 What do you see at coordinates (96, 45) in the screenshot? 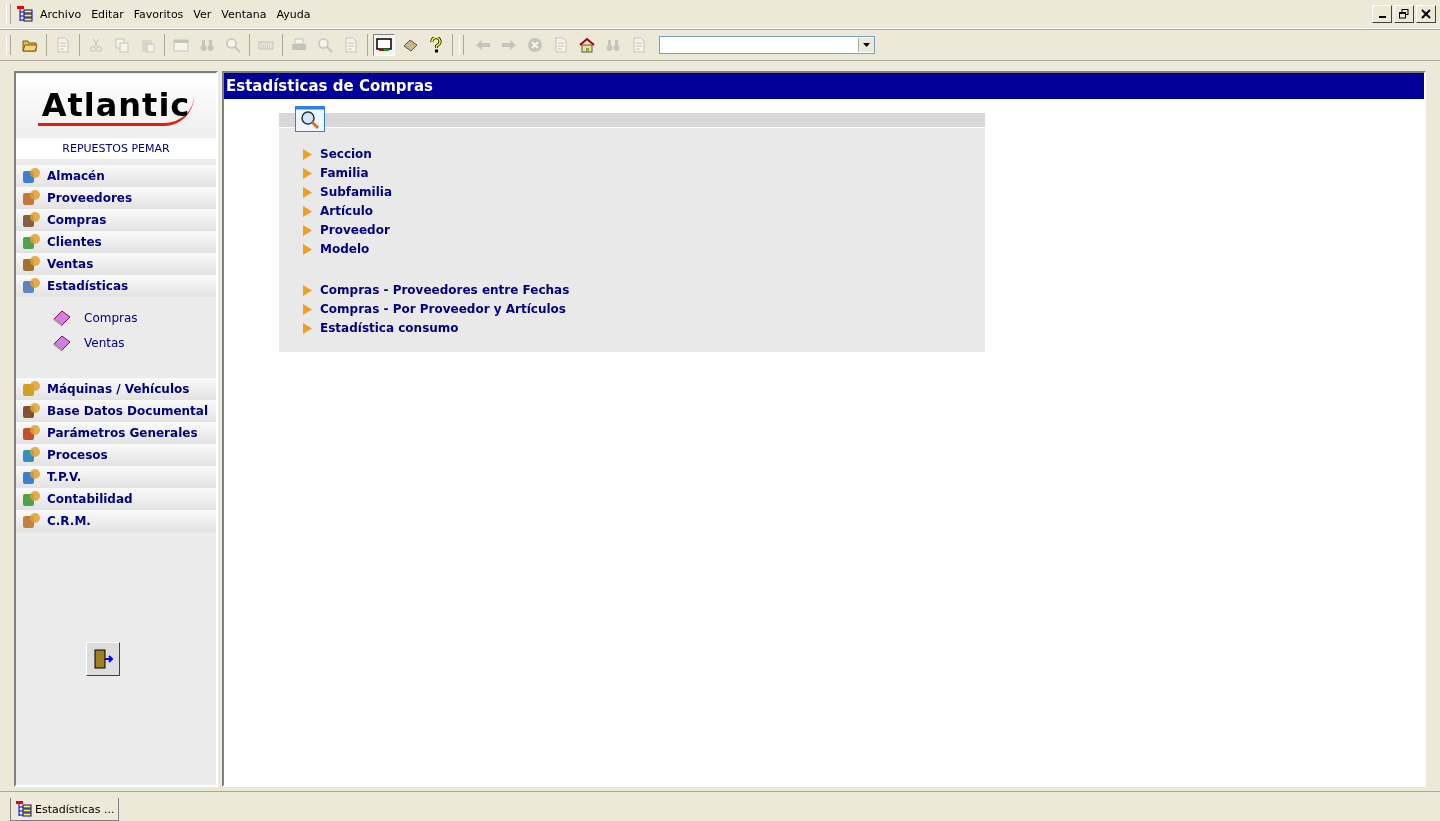
I see `scissors-icon` at bounding box center [96, 45].